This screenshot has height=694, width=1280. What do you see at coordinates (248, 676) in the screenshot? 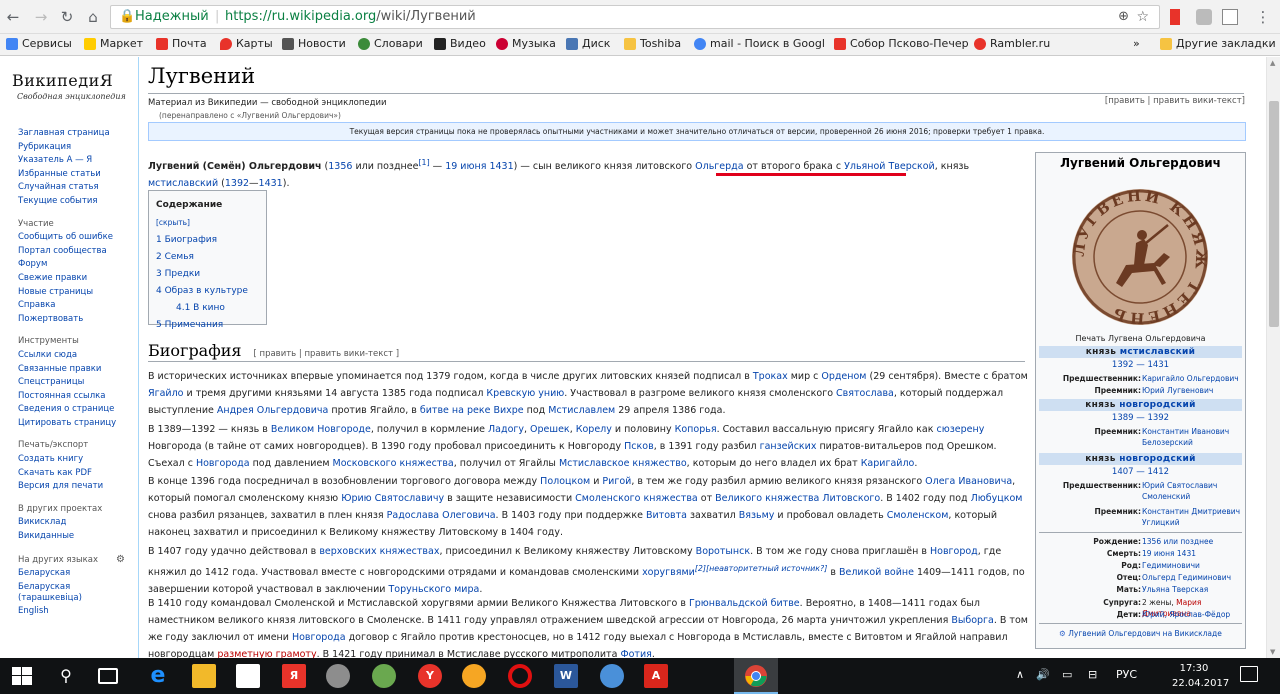
I see `store-icon` at bounding box center [248, 676].